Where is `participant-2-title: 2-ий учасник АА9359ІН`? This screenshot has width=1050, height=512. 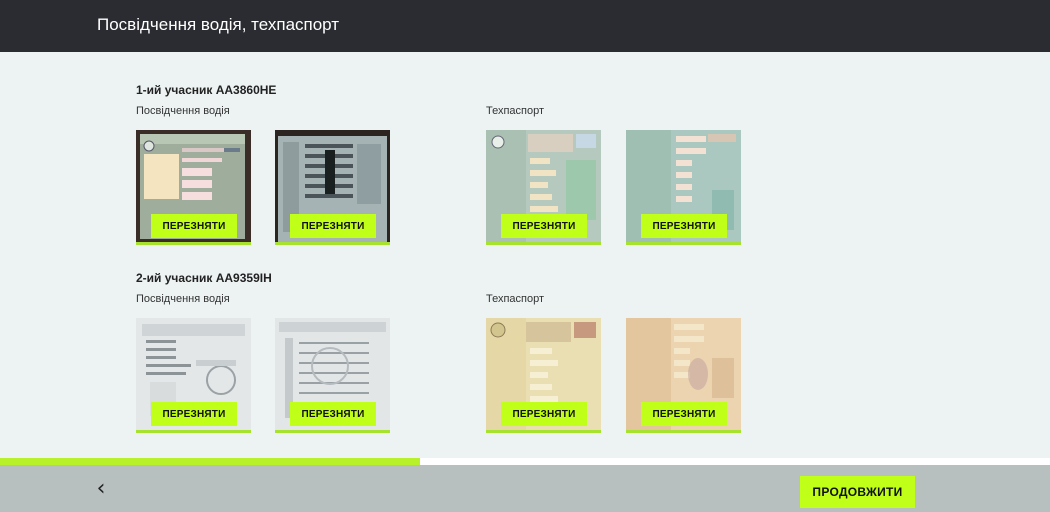 participant-2-title: 2-ий учасник АА9359ІН is located at coordinates (204, 278).